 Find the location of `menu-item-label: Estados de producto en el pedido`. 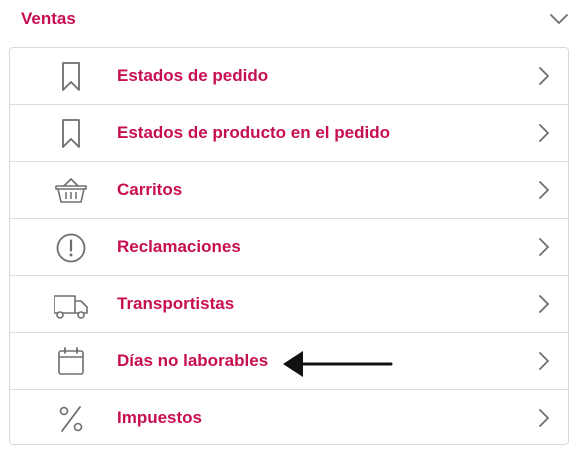

menu-item-label: Estados de producto en el pedido is located at coordinates (253, 132).